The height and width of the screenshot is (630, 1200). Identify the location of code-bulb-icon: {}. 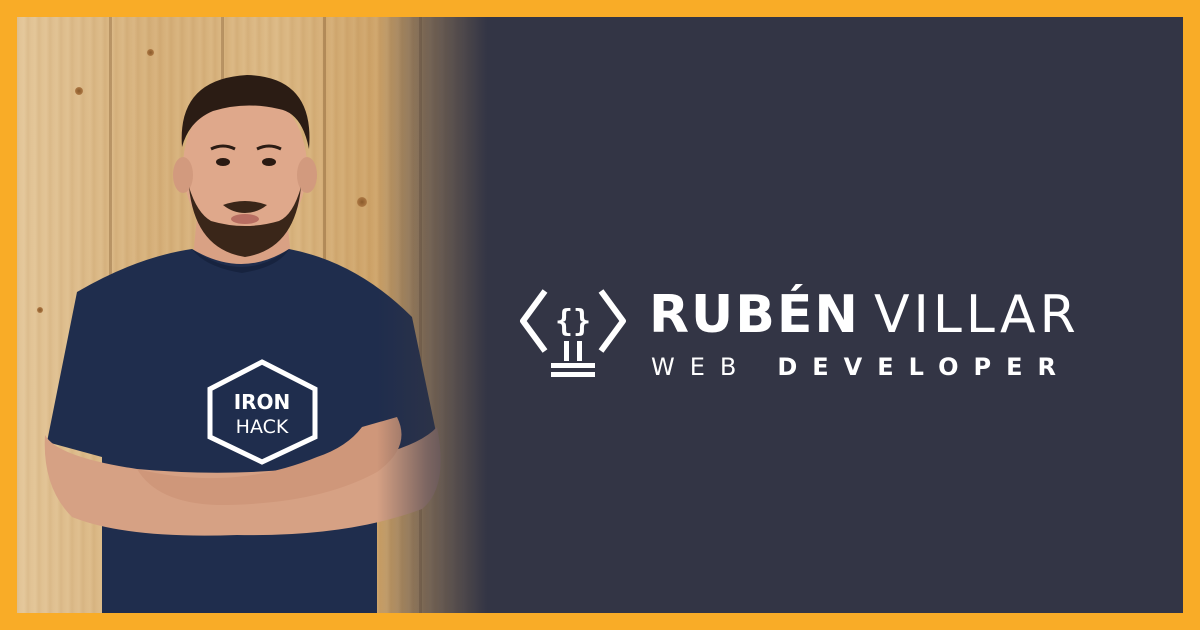
(573, 333).